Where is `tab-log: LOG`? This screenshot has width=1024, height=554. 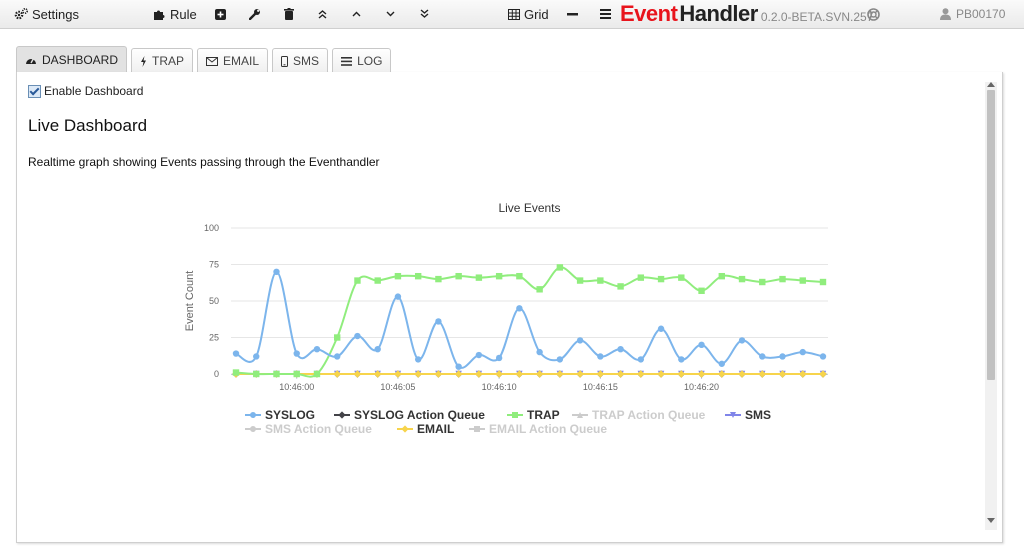 tab-log: LOG is located at coordinates (362, 60).